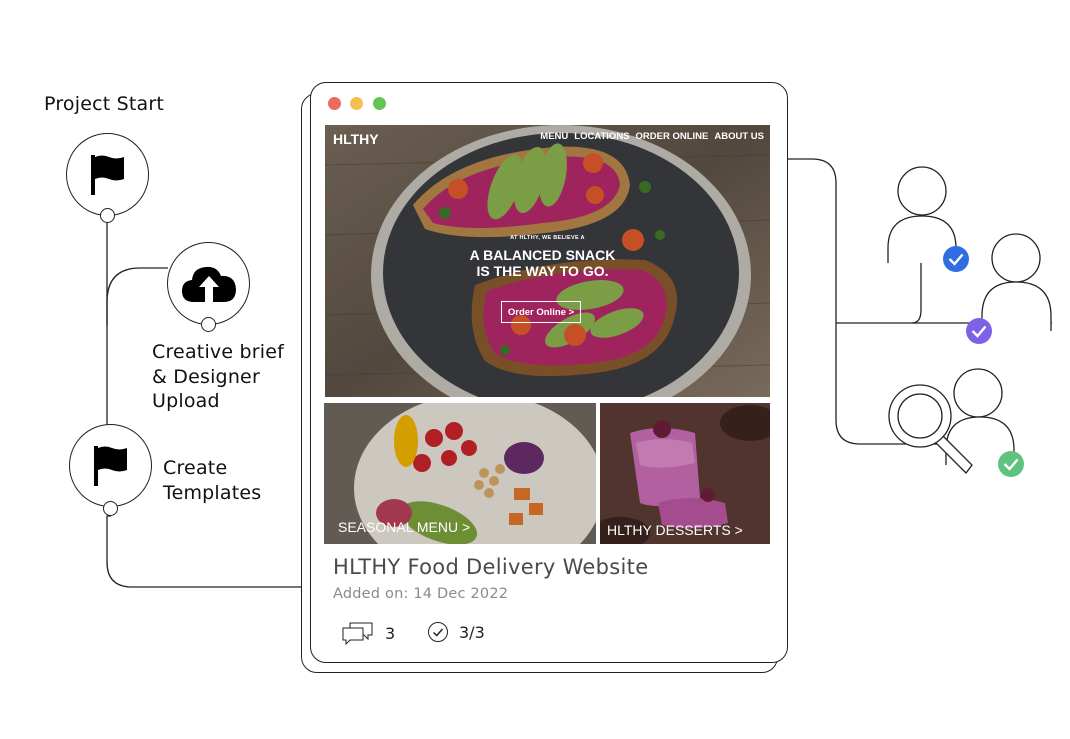 The image size is (1070, 739). Describe the element at coordinates (212, 480) in the screenshot. I see `step-label-create-templates: Create Templates` at that location.